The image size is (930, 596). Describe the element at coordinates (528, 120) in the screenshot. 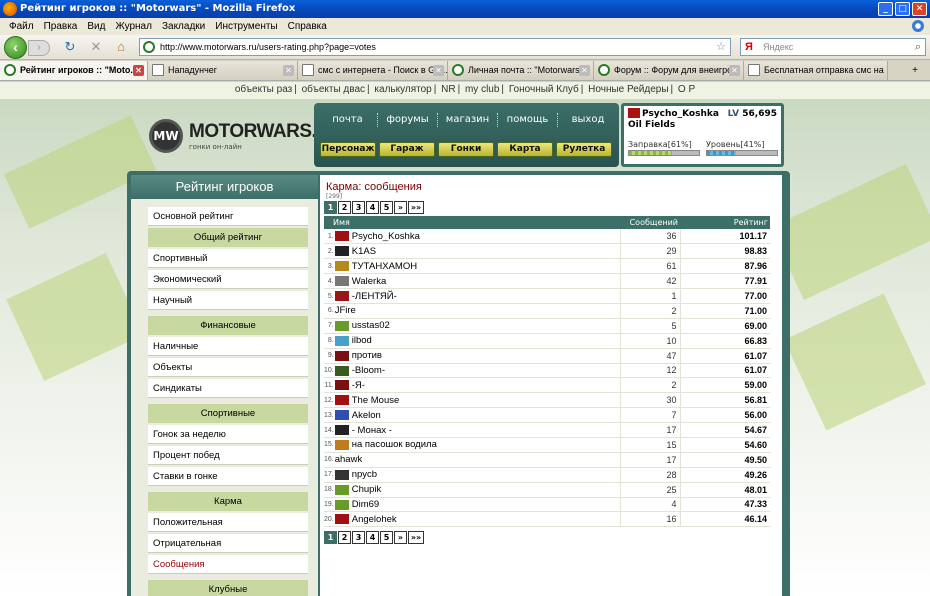

I see `nav-help: помощь` at that location.